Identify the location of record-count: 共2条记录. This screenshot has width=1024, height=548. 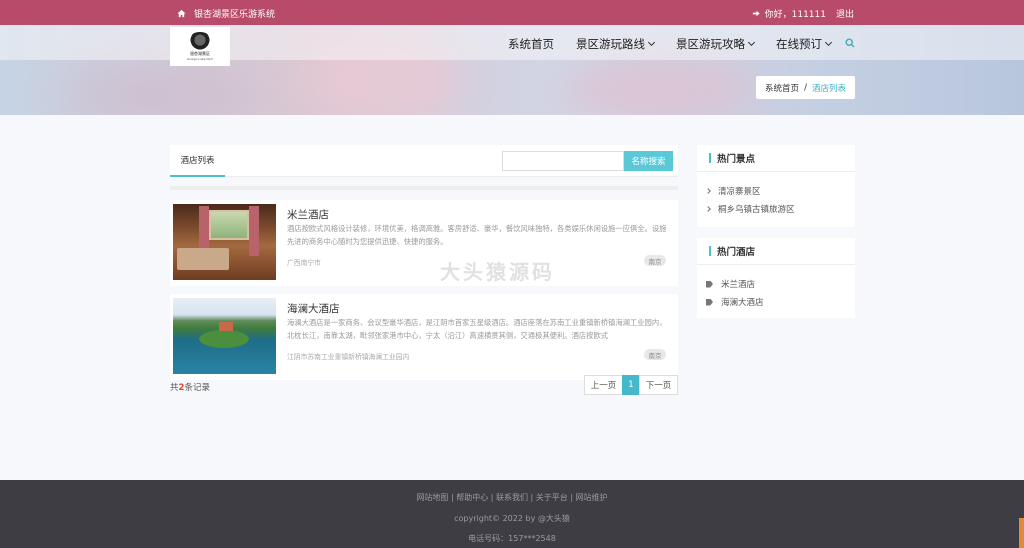
(190, 387).